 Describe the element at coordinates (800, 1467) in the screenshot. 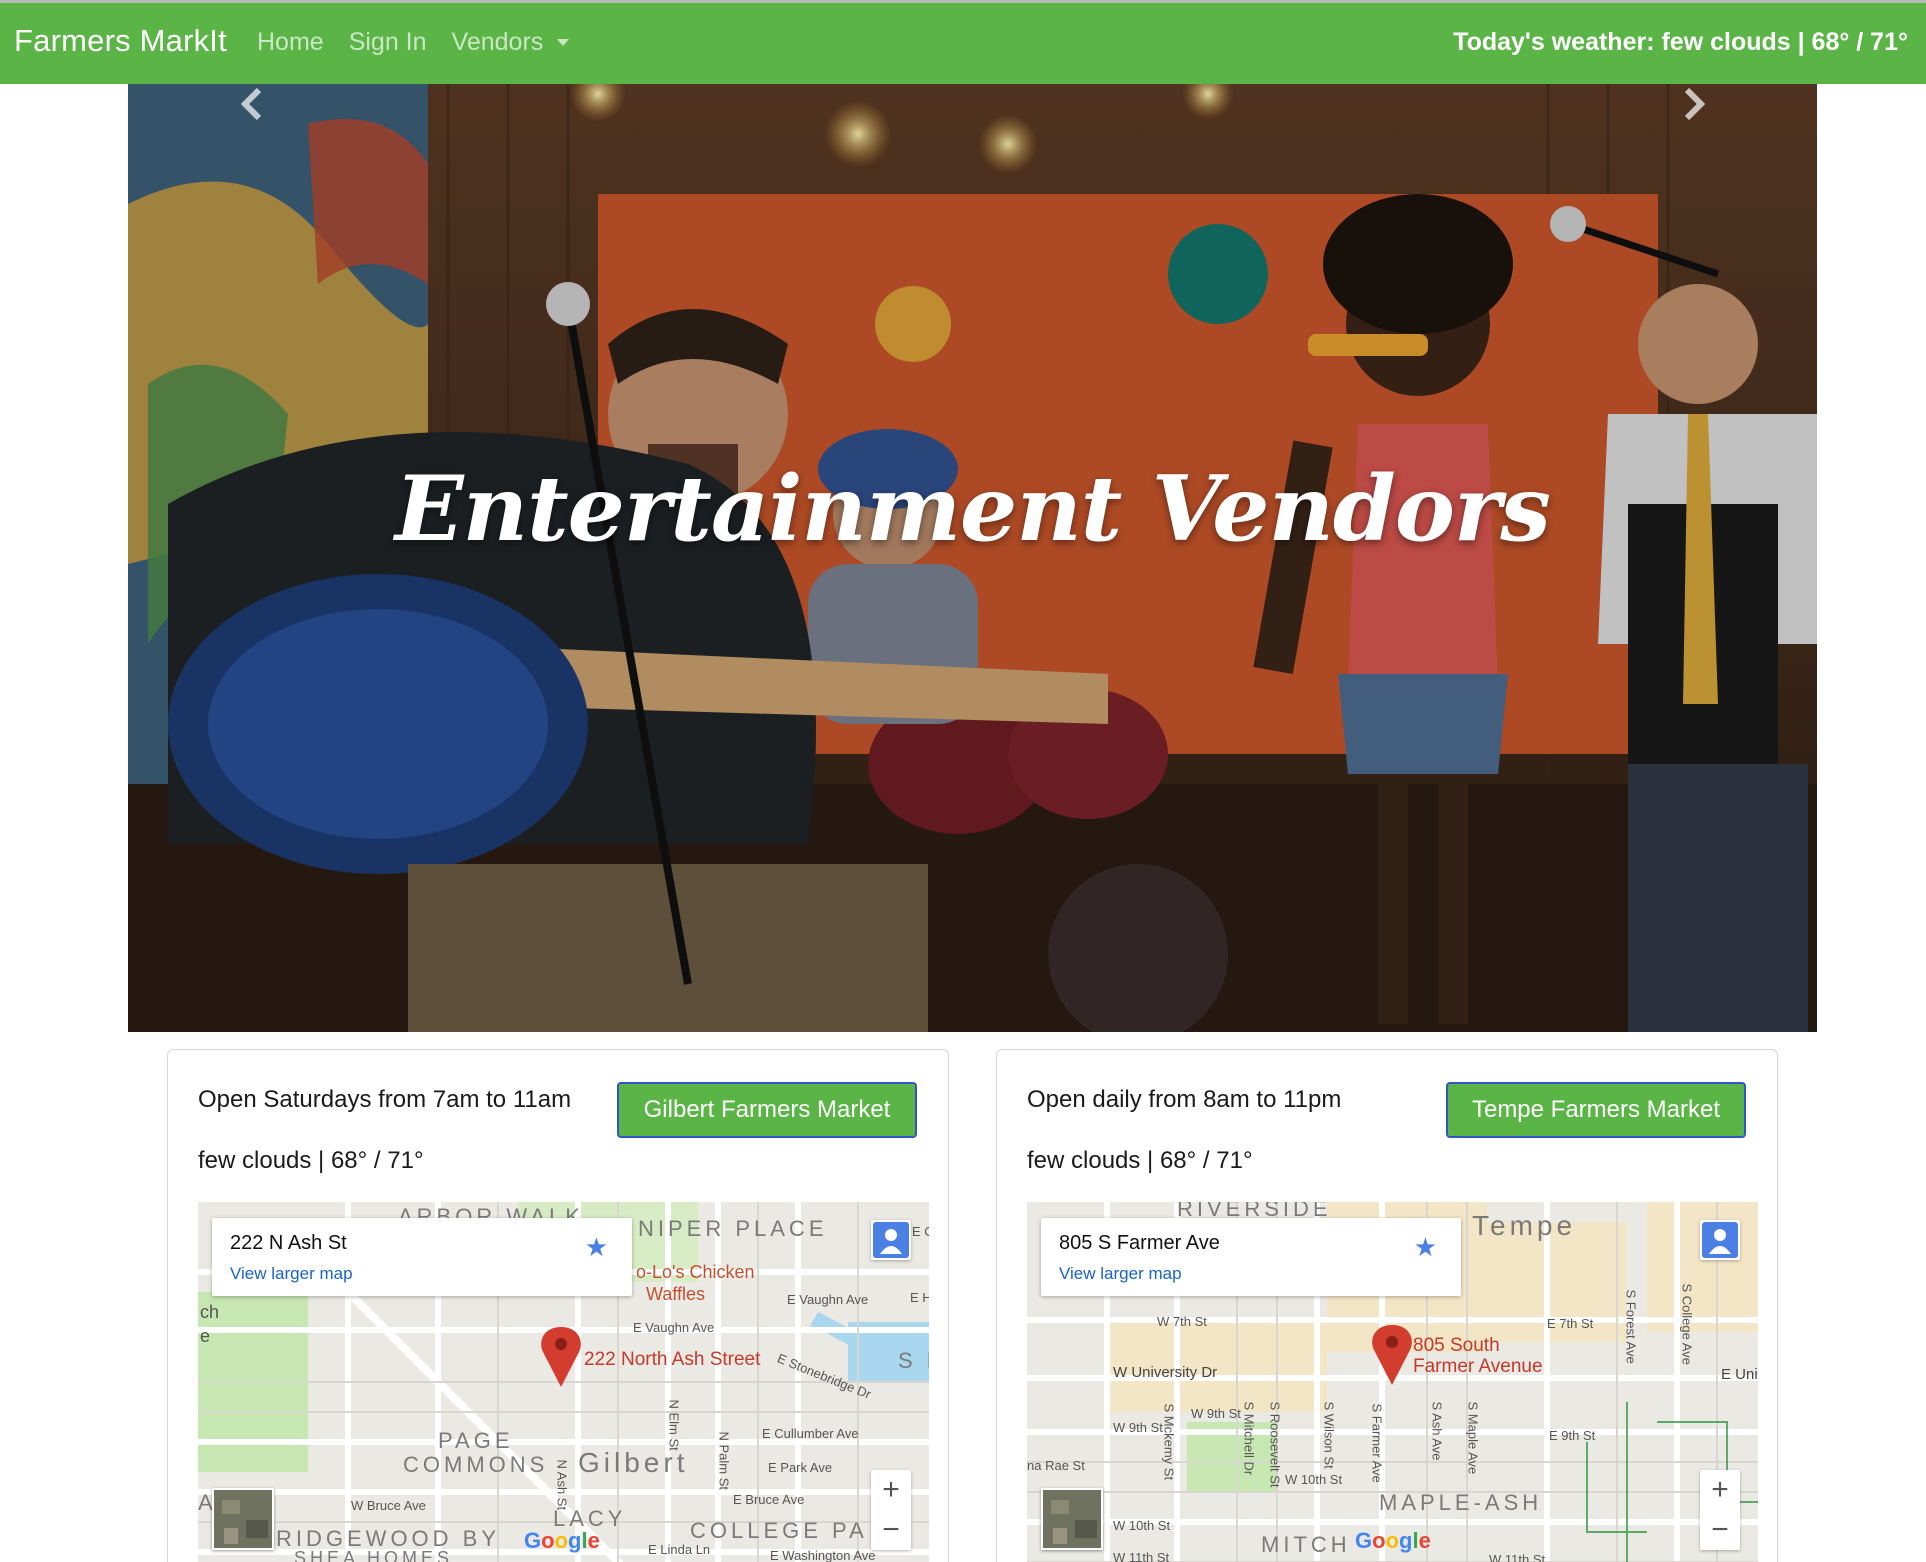

I see `map-label: E Park Ave` at that location.